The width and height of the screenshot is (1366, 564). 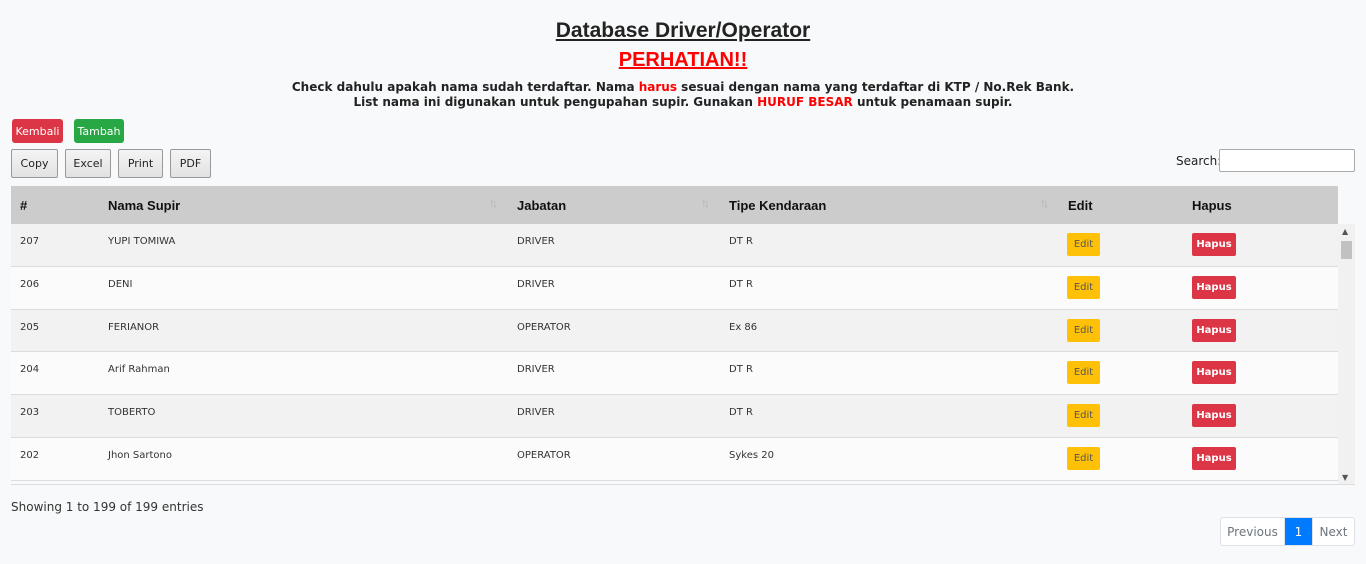 What do you see at coordinates (30, 455) in the screenshot?
I see `cell-number: 202` at bounding box center [30, 455].